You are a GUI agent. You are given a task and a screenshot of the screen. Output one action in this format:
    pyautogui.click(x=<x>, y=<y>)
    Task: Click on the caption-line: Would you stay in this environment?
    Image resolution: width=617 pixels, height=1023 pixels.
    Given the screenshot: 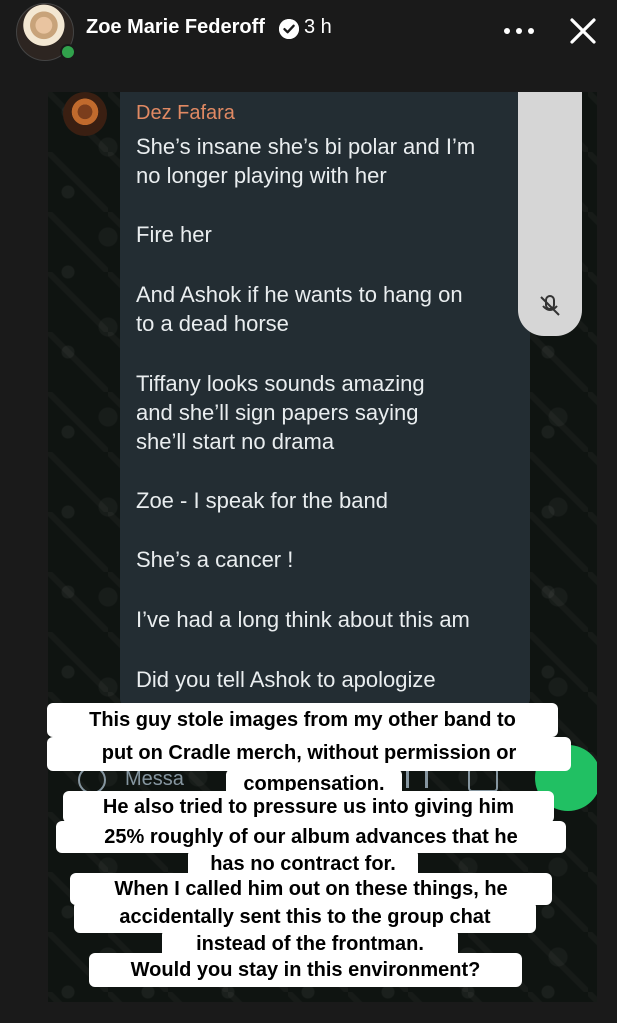 What is the action you would take?
    pyautogui.click(x=305, y=970)
    